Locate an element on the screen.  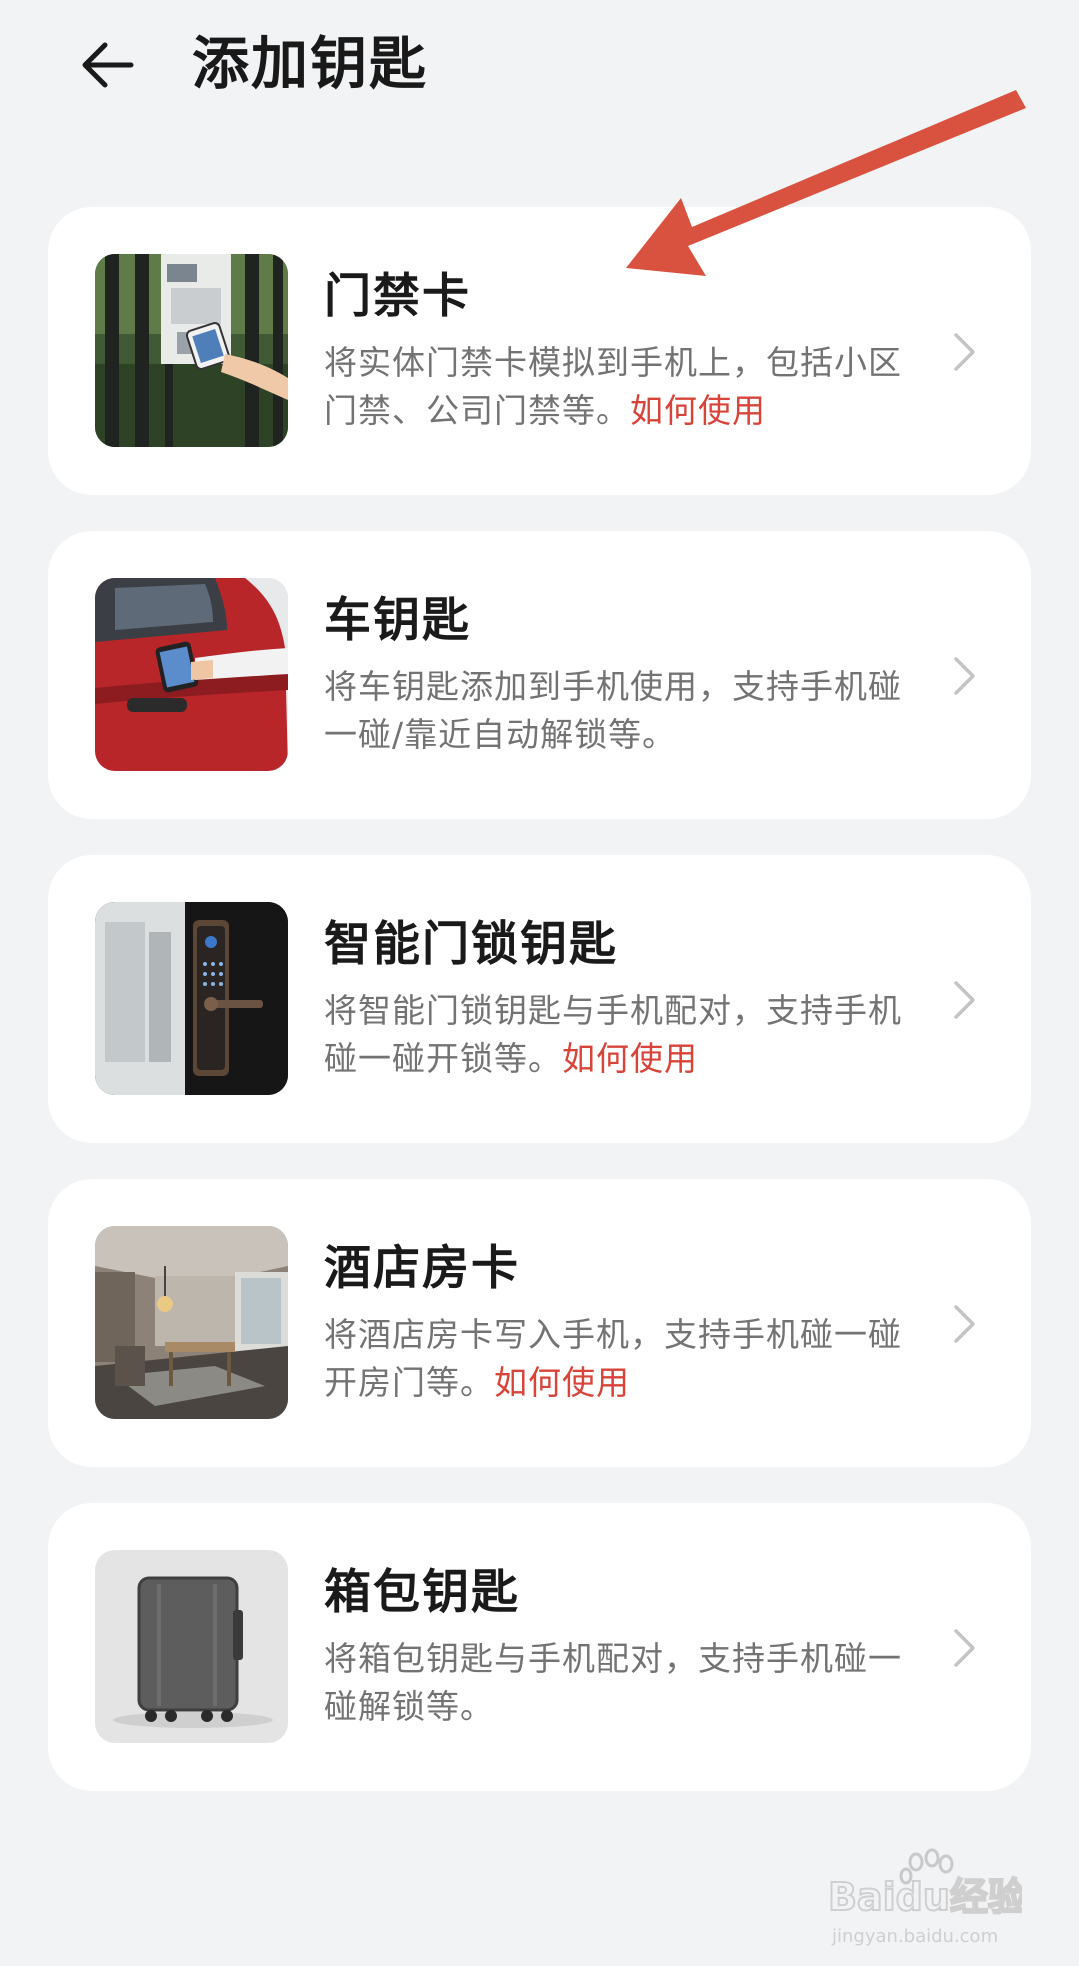
key-title: 酒店房卡 is located at coordinates (422, 1268).